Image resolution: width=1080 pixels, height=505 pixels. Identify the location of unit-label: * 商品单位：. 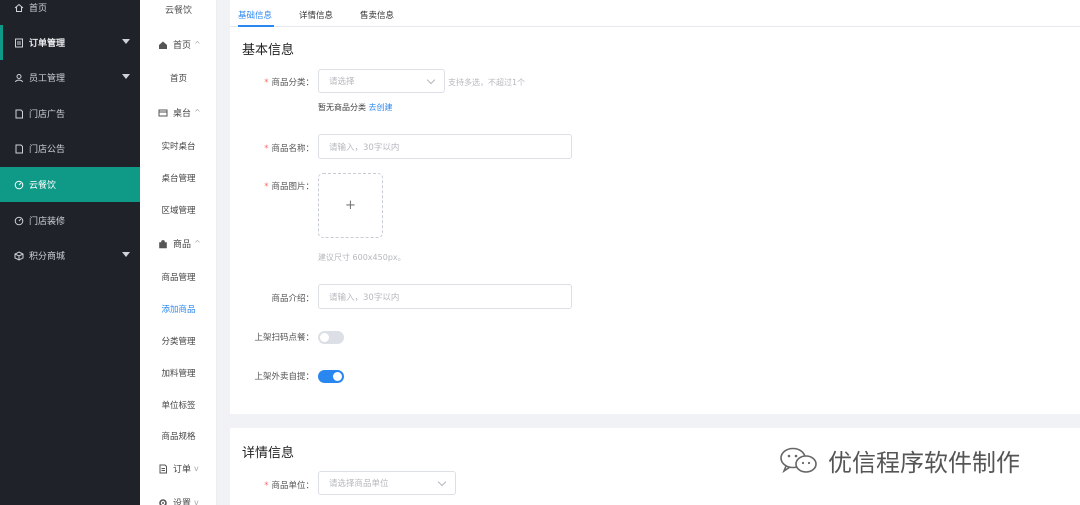
(272, 485).